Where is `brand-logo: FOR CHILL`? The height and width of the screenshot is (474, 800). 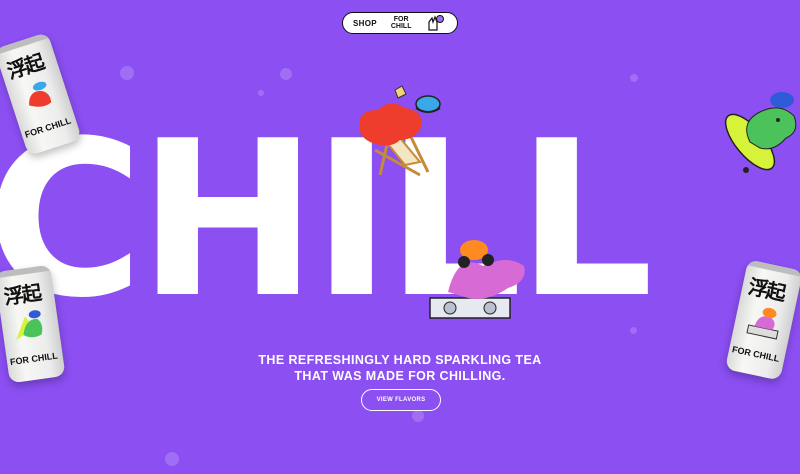 brand-logo: FOR CHILL is located at coordinates (401, 23).